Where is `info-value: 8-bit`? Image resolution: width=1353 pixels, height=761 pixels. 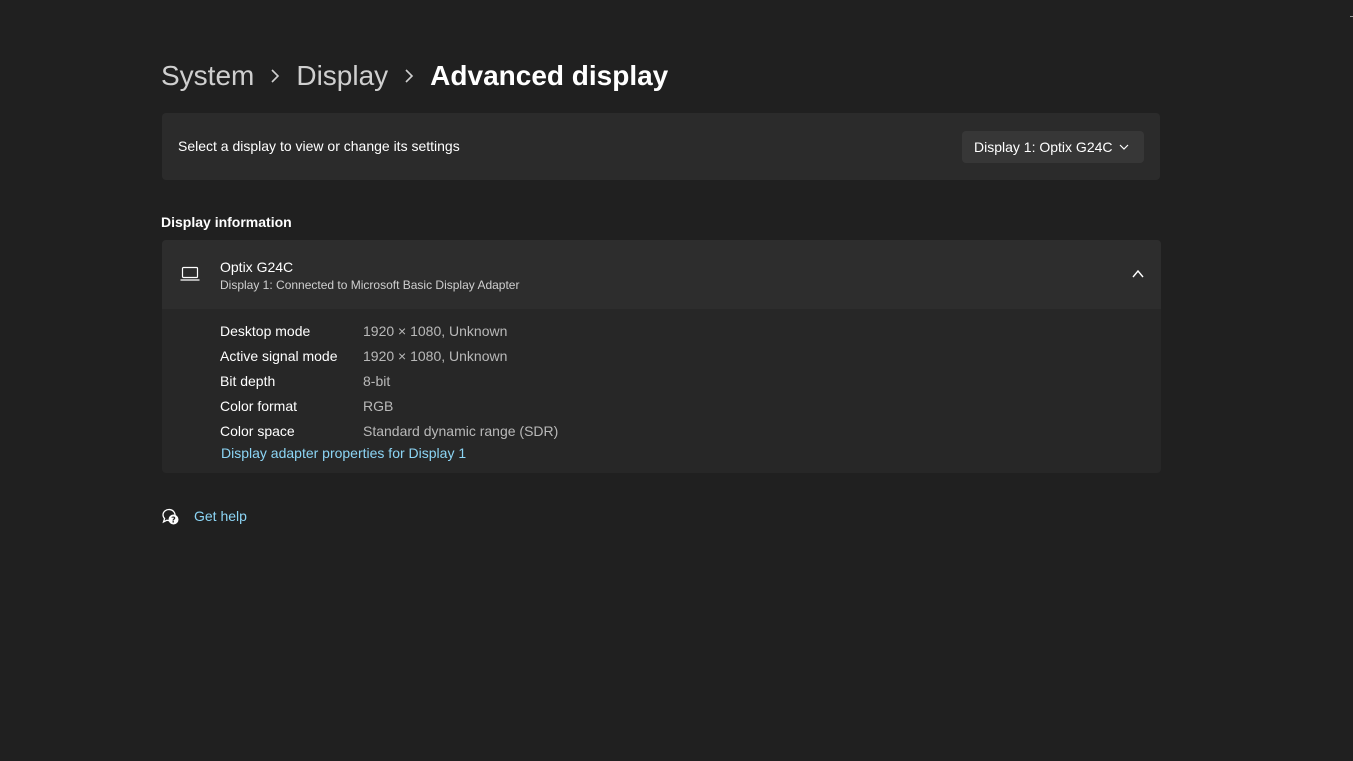 info-value: 8-bit is located at coordinates (377, 380).